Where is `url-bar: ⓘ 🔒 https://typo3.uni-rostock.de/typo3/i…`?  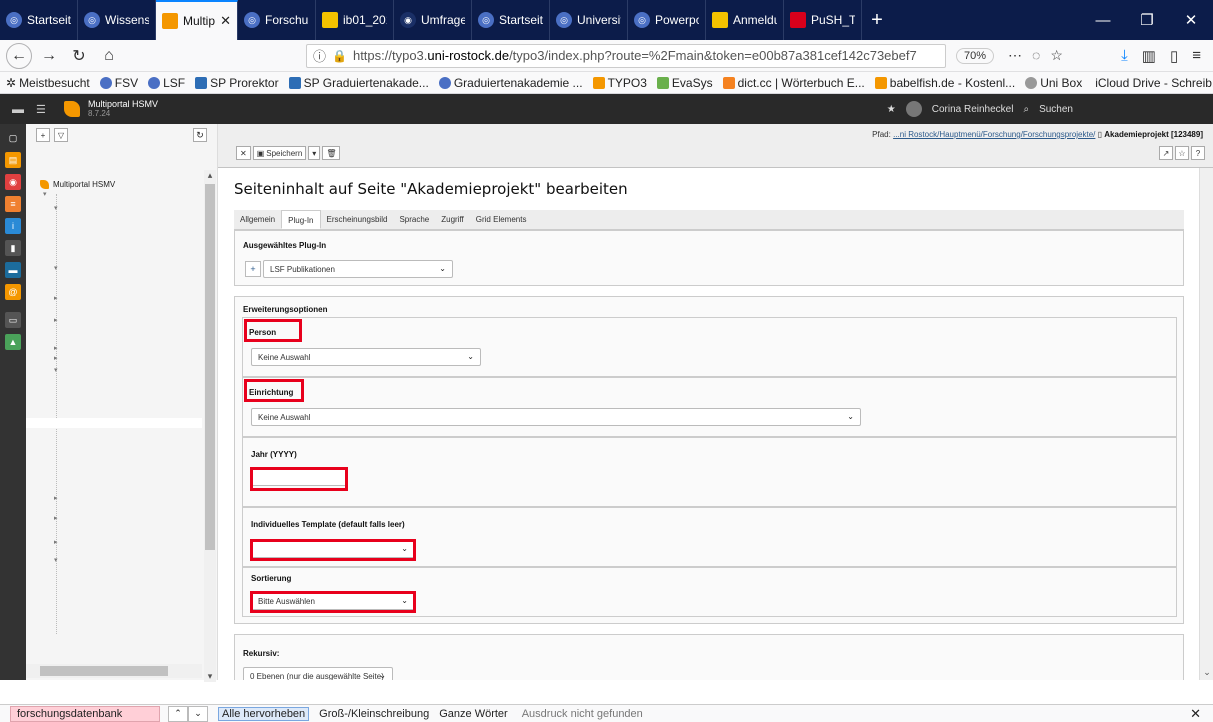
url-bar: ⓘ 🔒 https://typo3.uni-rostock.de/typo3/i… is located at coordinates (626, 55).